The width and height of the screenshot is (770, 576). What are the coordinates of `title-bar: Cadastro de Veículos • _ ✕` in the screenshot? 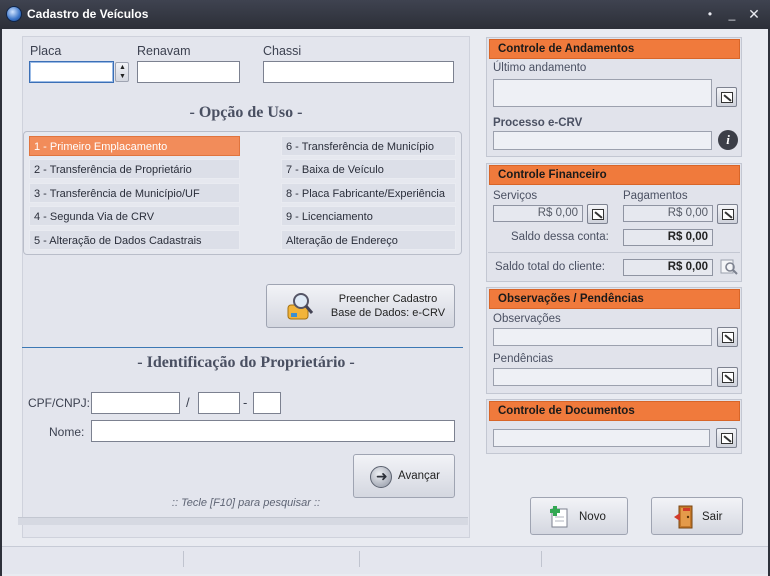 It's located at (385, 14).